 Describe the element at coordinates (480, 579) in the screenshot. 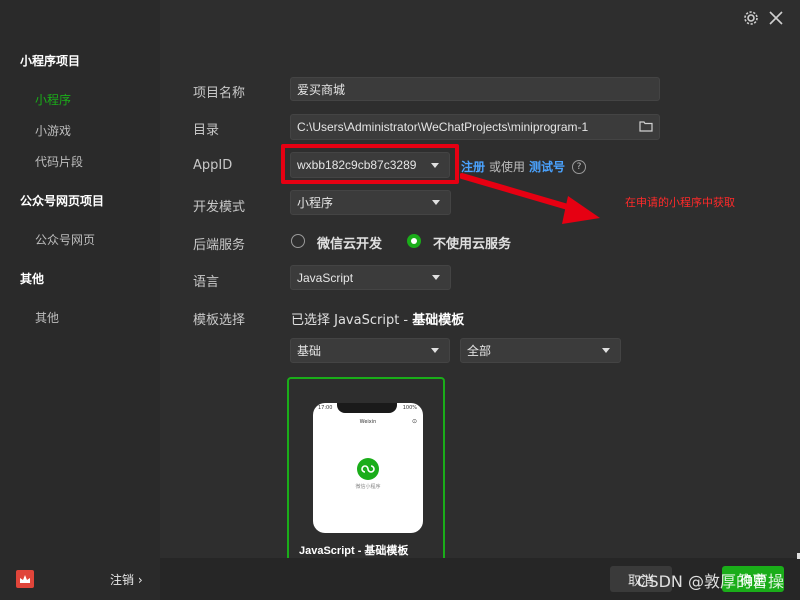

I see `bottom-bar: 取消 确定` at that location.